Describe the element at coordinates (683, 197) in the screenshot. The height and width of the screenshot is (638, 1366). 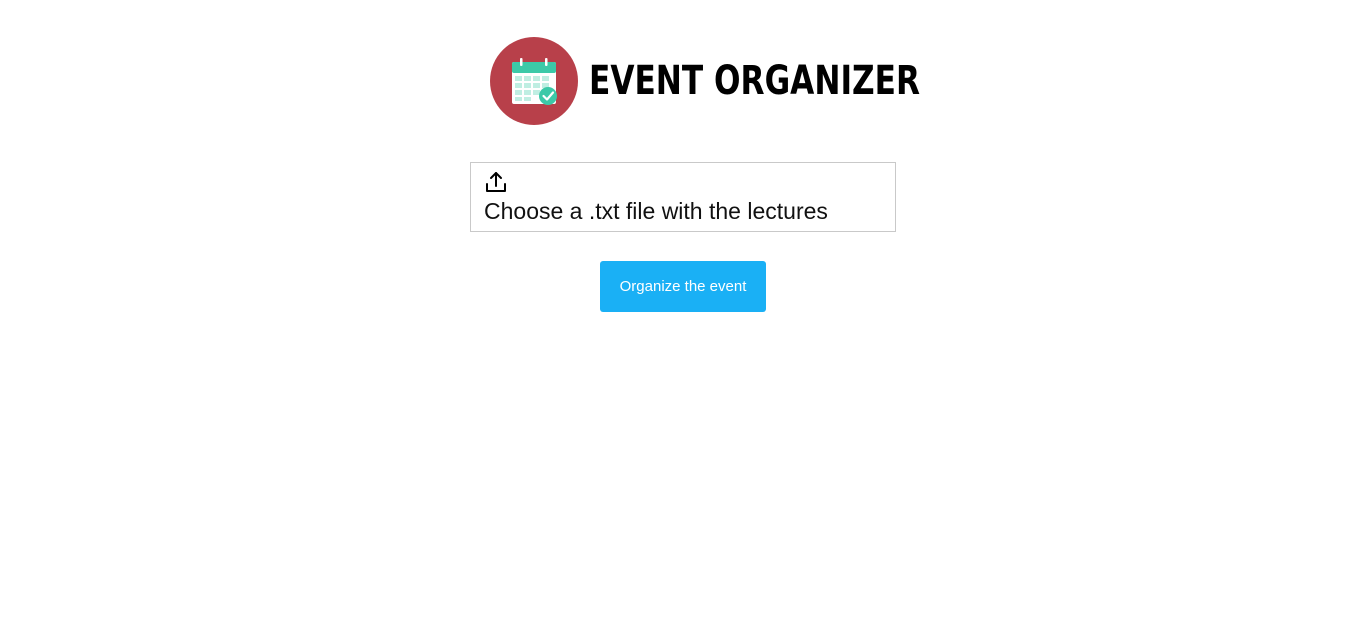
I see `file-upload-input: Choose a .txt file with the lectures` at that location.